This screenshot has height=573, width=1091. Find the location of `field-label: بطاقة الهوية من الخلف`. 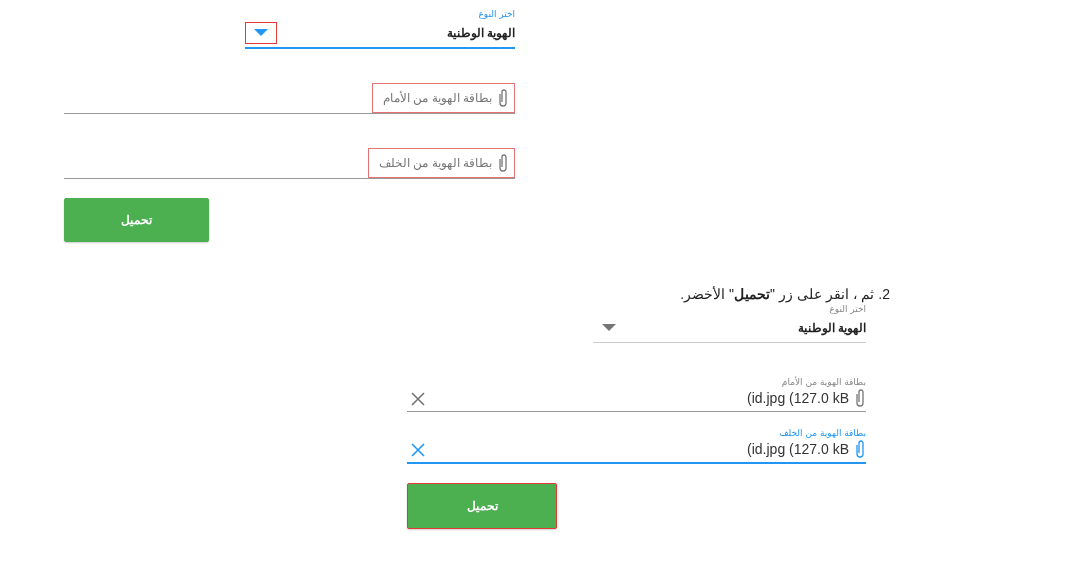

field-label: بطاقة الهوية من الخلف is located at coordinates (822, 433).